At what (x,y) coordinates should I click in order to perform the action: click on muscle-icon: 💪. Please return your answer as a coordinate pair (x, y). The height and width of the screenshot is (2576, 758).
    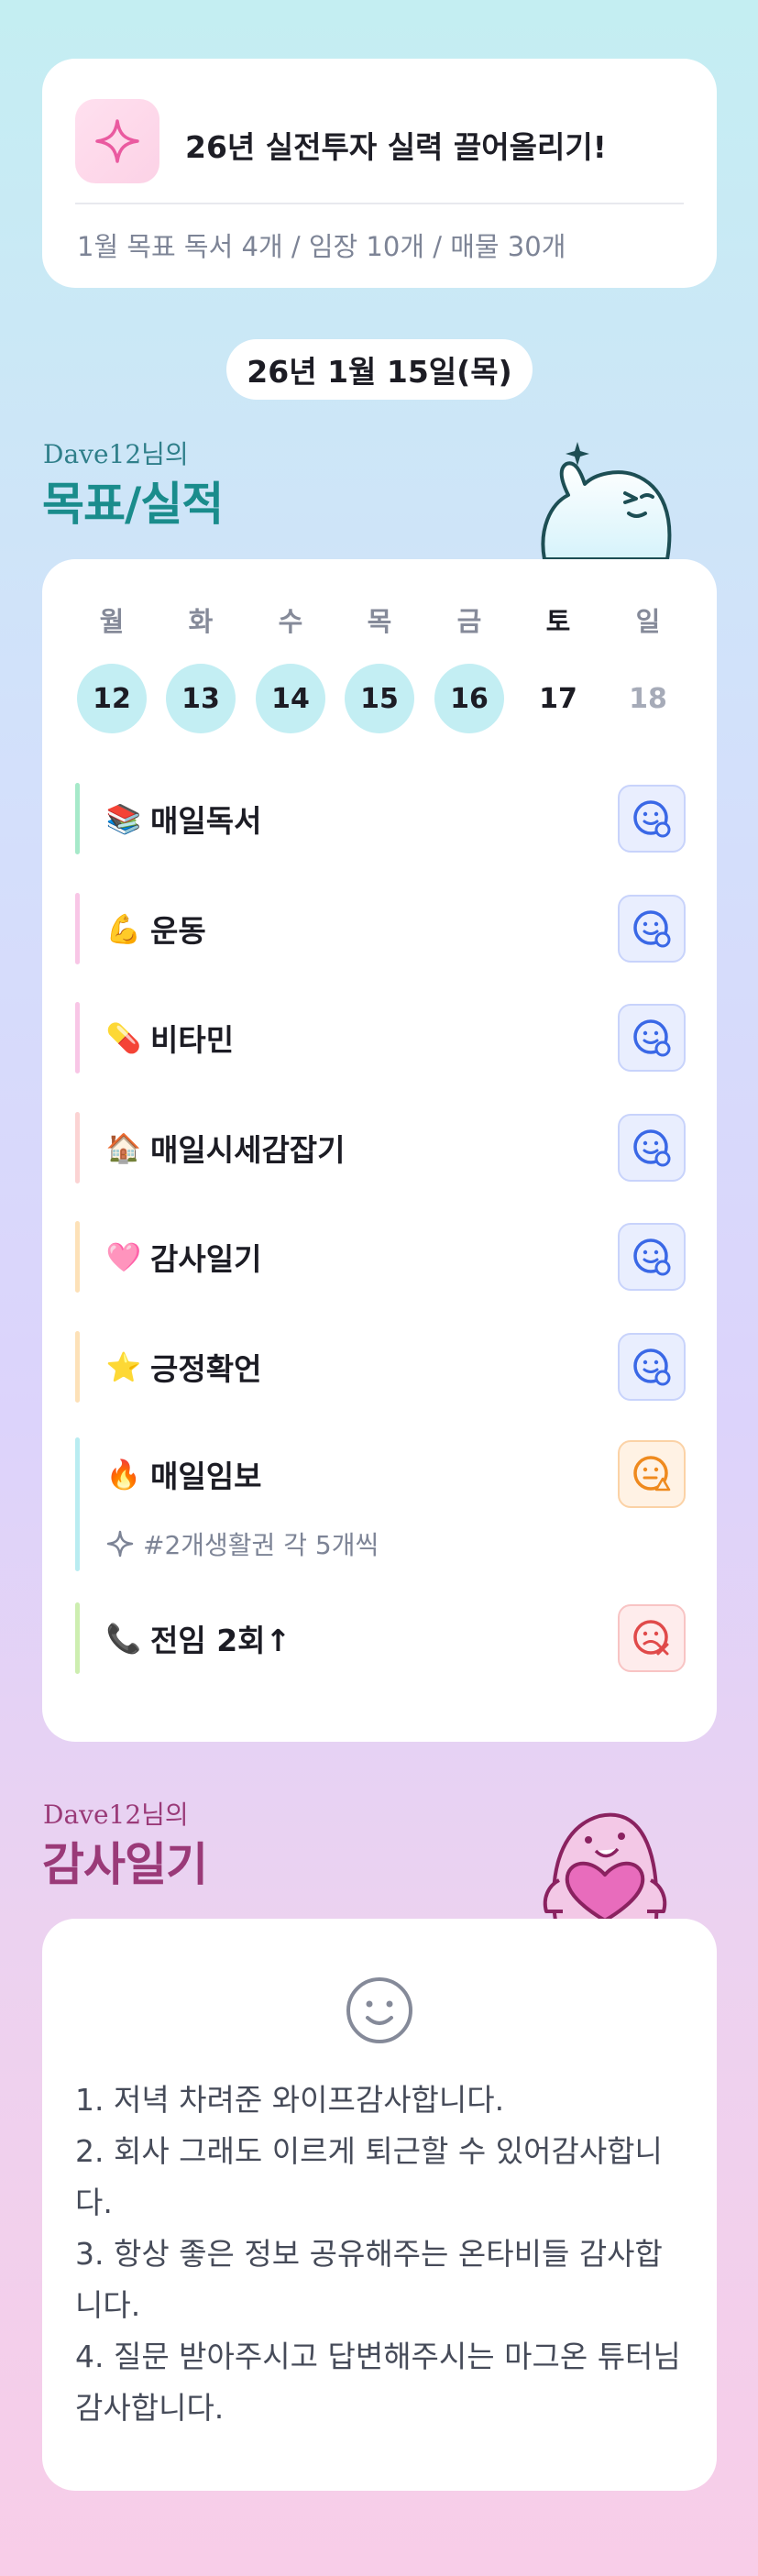
    Looking at the image, I should click on (123, 929).